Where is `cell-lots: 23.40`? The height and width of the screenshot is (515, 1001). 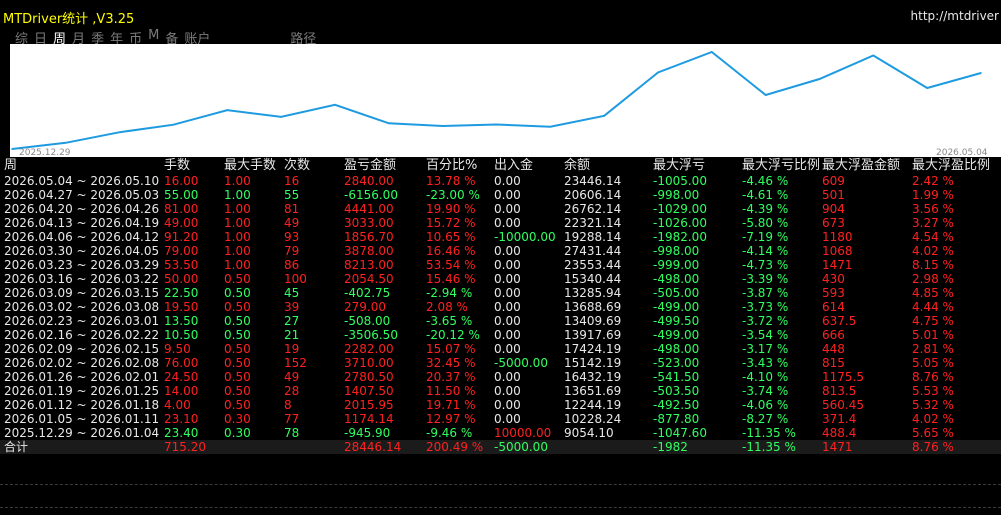
cell-lots: 23.40 is located at coordinates (181, 433).